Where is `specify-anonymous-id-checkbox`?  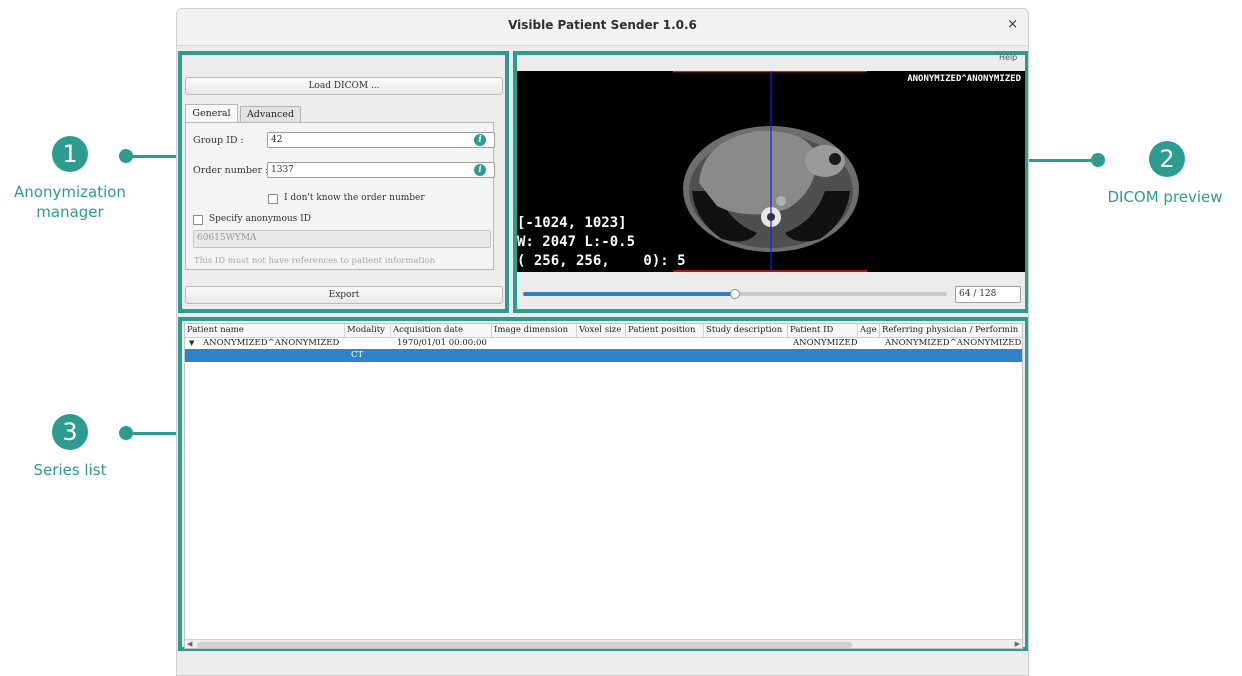 specify-anonymous-id-checkbox is located at coordinates (198, 220).